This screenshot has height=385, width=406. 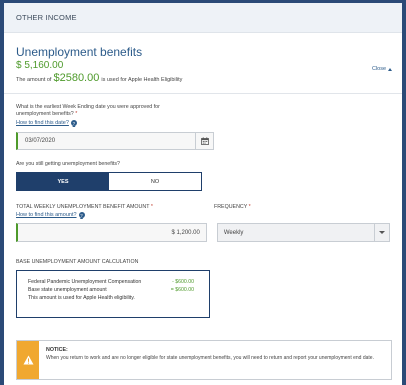 What do you see at coordinates (155, 181) in the screenshot?
I see `no-button: NO` at bounding box center [155, 181].